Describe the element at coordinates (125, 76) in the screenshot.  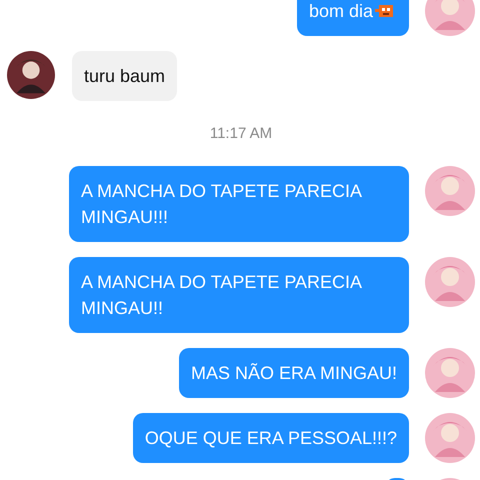
I see `message-bubble: turu baum` at that location.